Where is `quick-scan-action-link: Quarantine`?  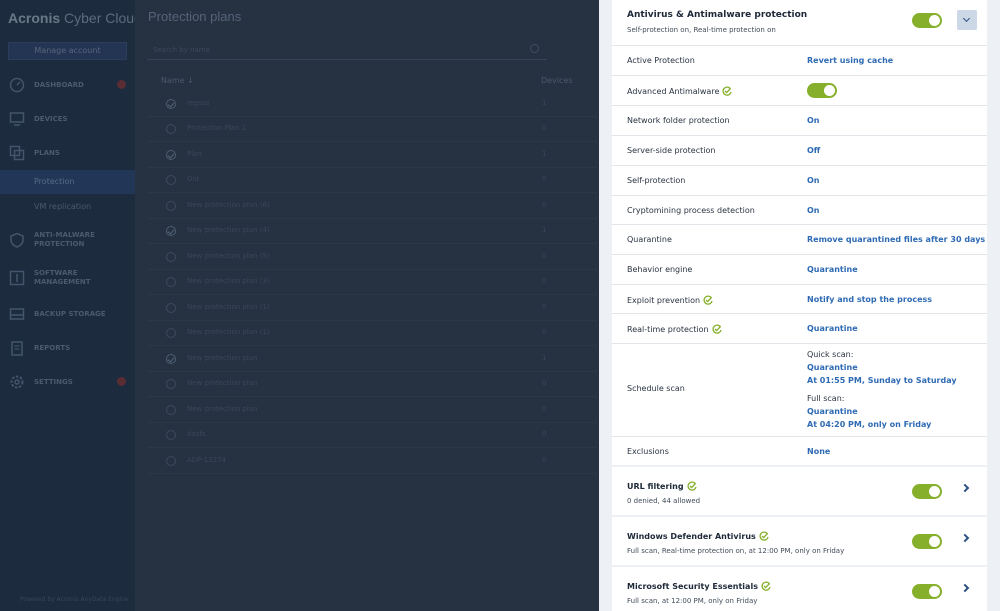
quick-scan-action-link: Quarantine is located at coordinates (832, 367).